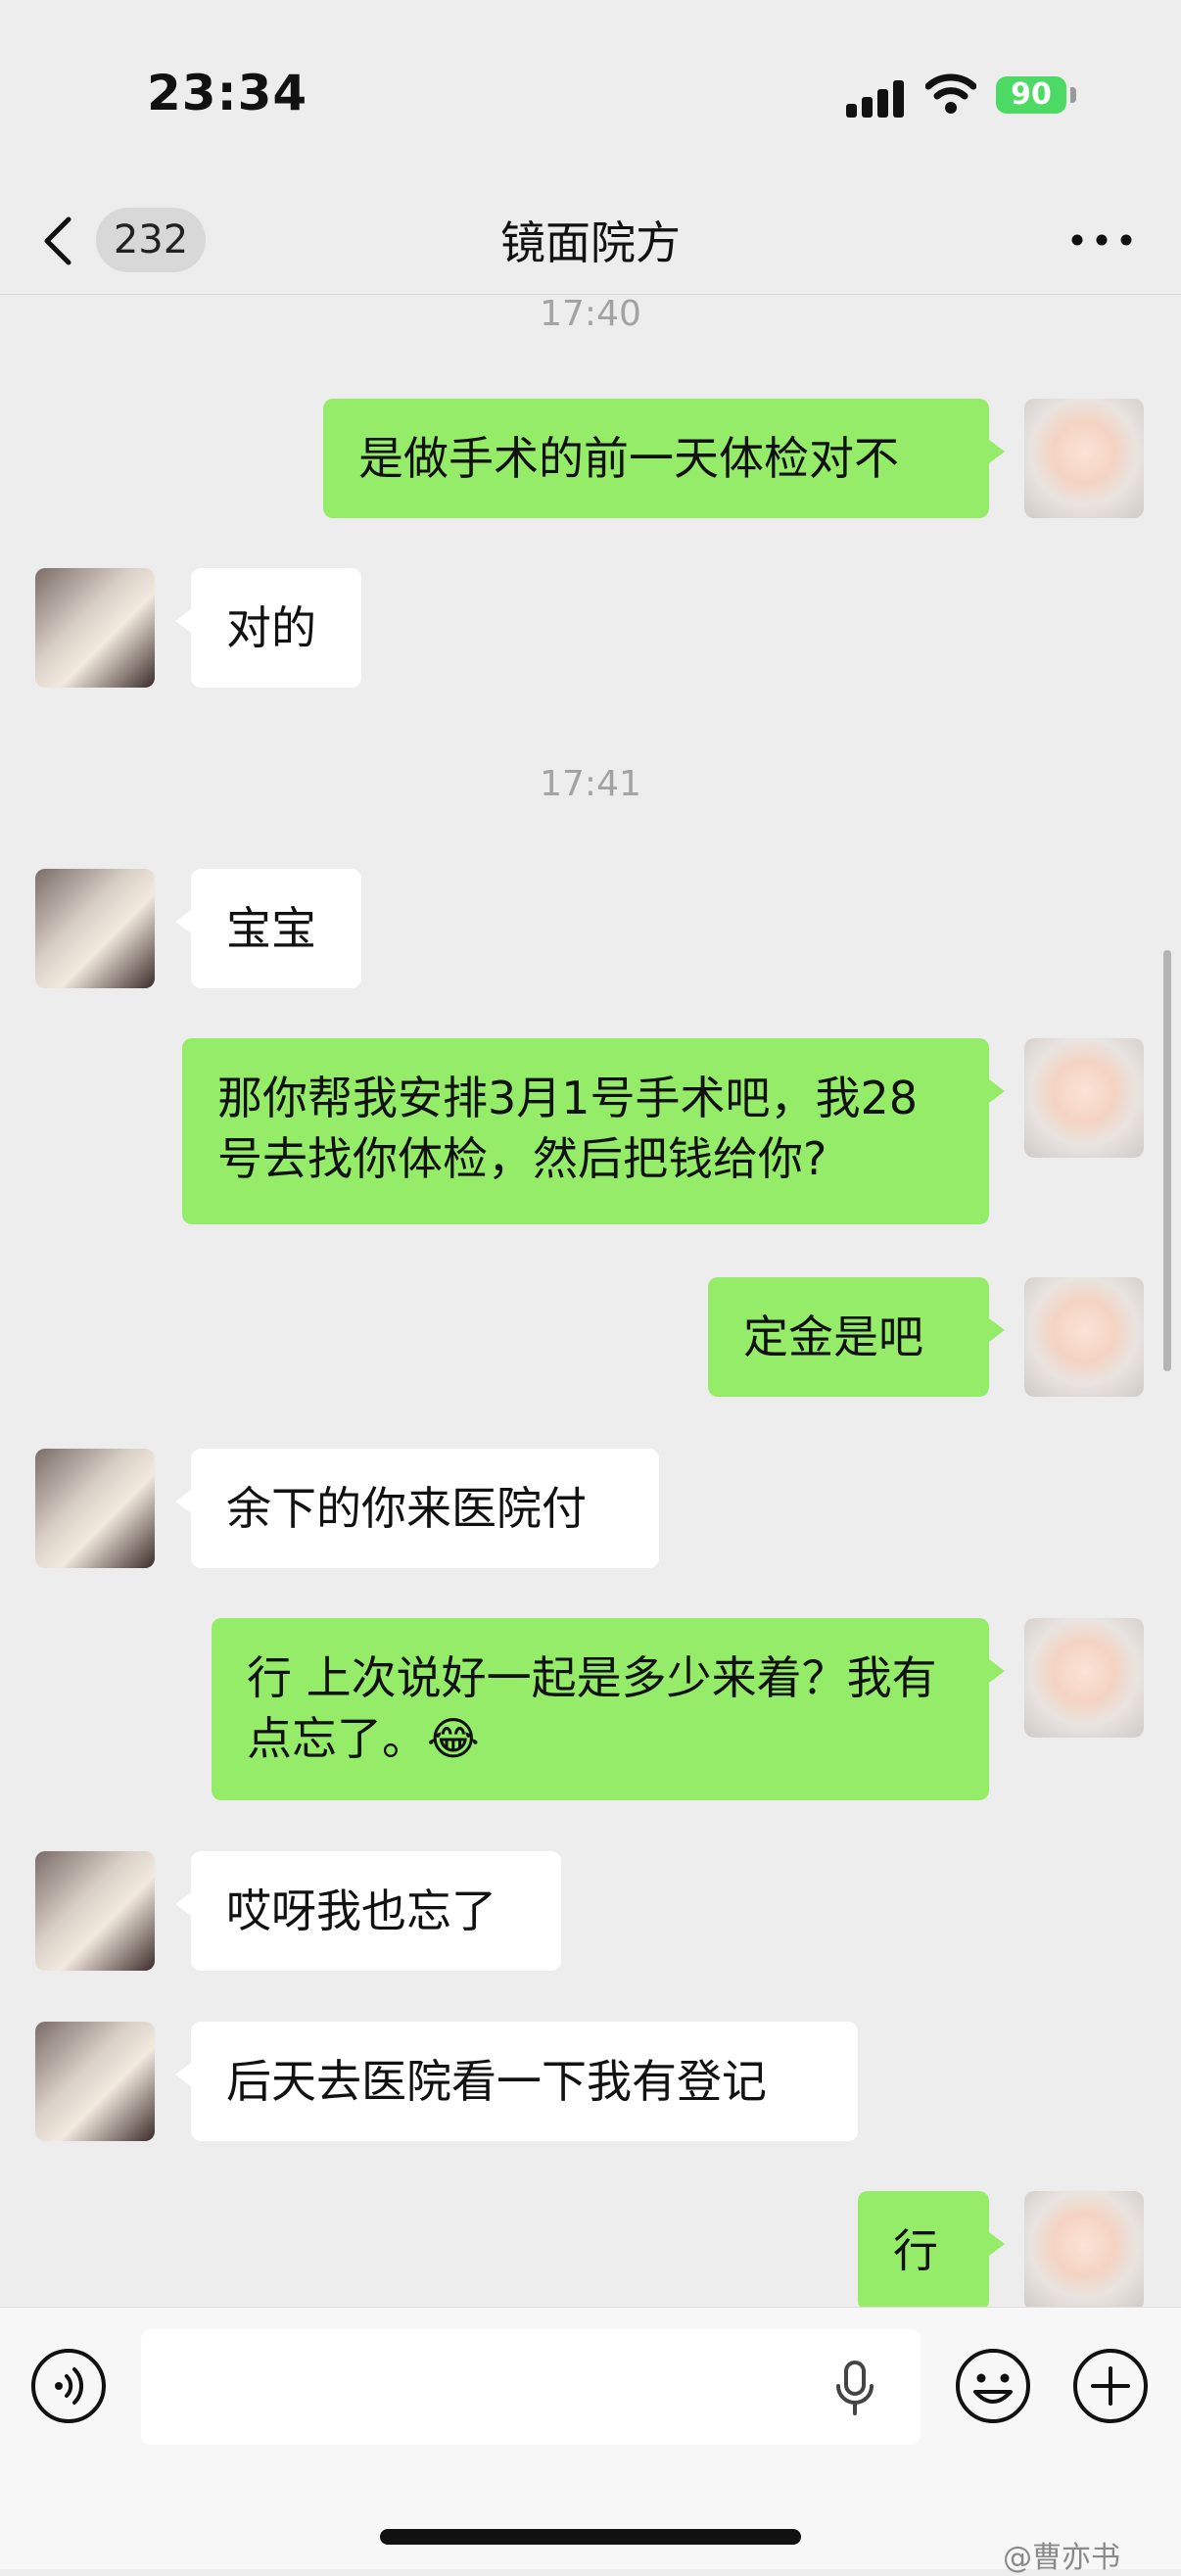  What do you see at coordinates (1102, 239) in the screenshot?
I see `more-dots-icon` at bounding box center [1102, 239].